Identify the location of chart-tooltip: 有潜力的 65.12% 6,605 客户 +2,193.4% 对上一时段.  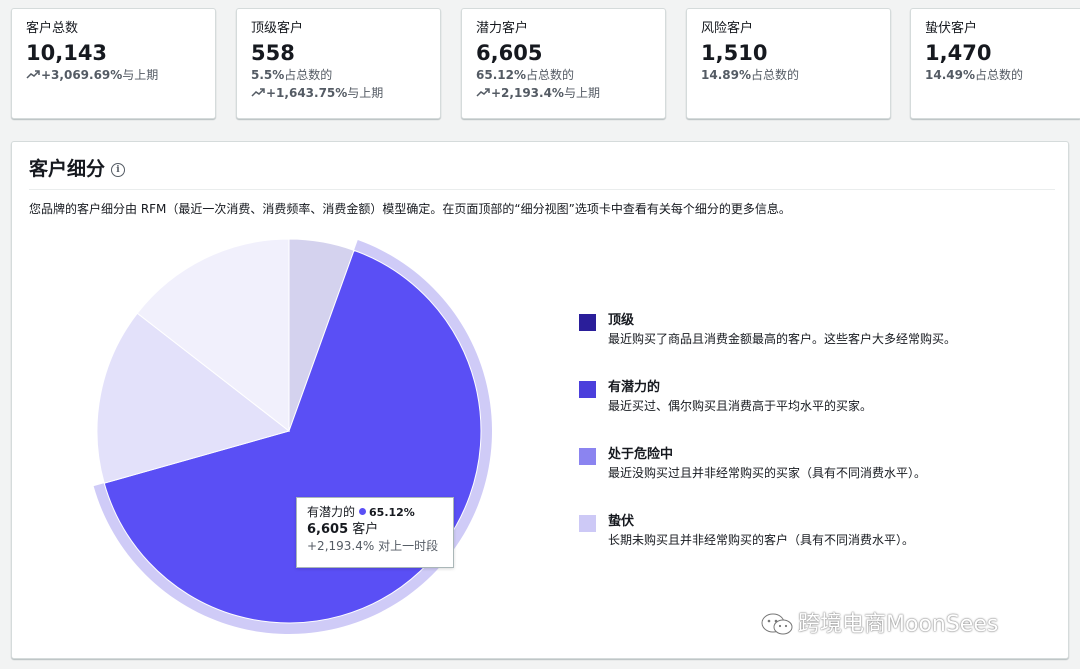
(375, 532).